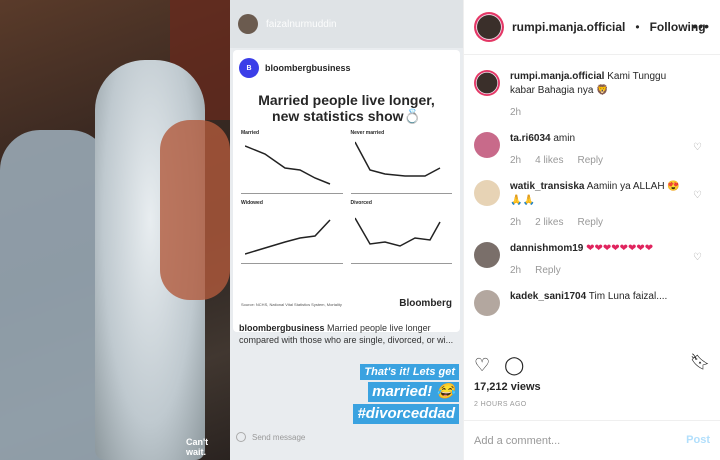 The width and height of the screenshot is (720, 460). I want to click on bookmark-icon: 🔖︎, so click(700, 362).